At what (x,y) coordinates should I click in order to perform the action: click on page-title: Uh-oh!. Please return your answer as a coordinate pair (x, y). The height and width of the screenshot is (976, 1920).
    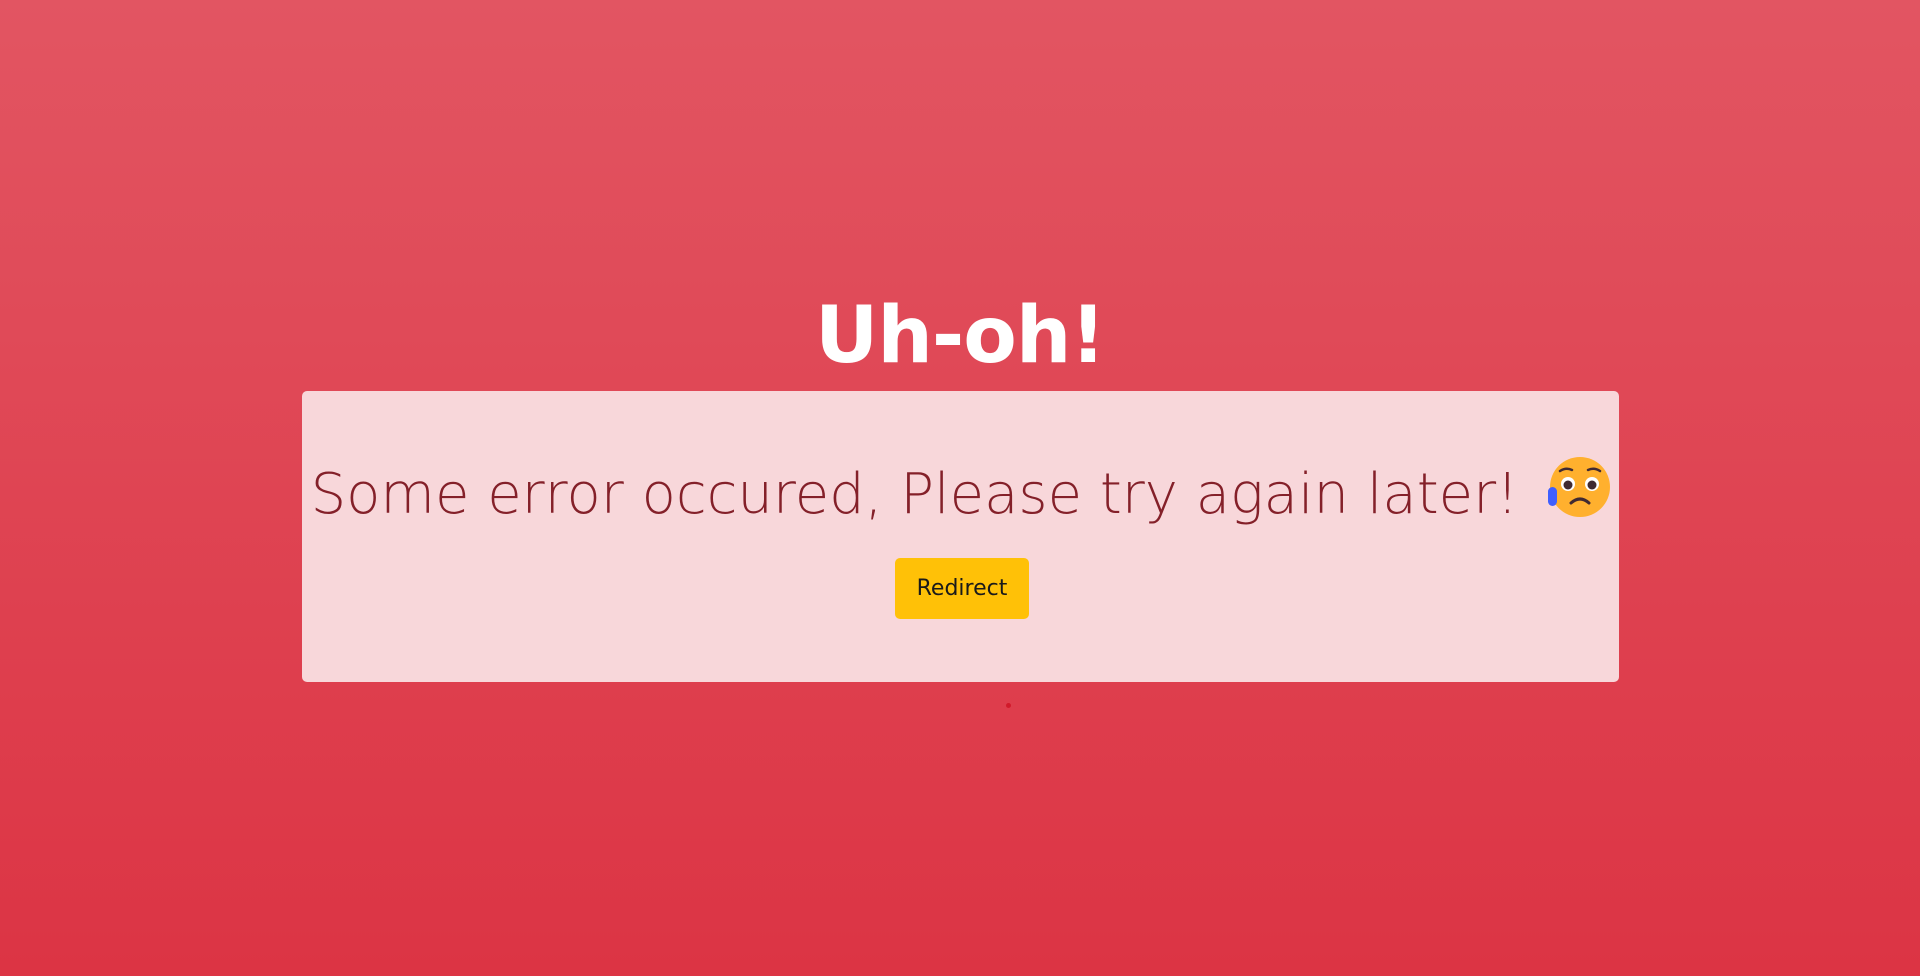
    Looking at the image, I should click on (960, 336).